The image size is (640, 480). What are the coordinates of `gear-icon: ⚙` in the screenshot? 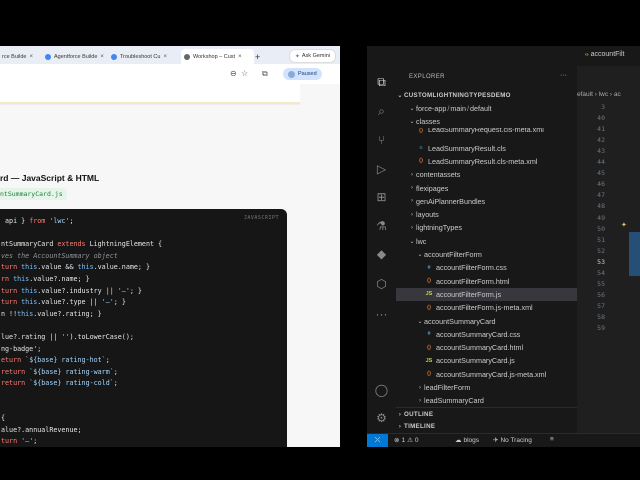 It's located at (381, 417).